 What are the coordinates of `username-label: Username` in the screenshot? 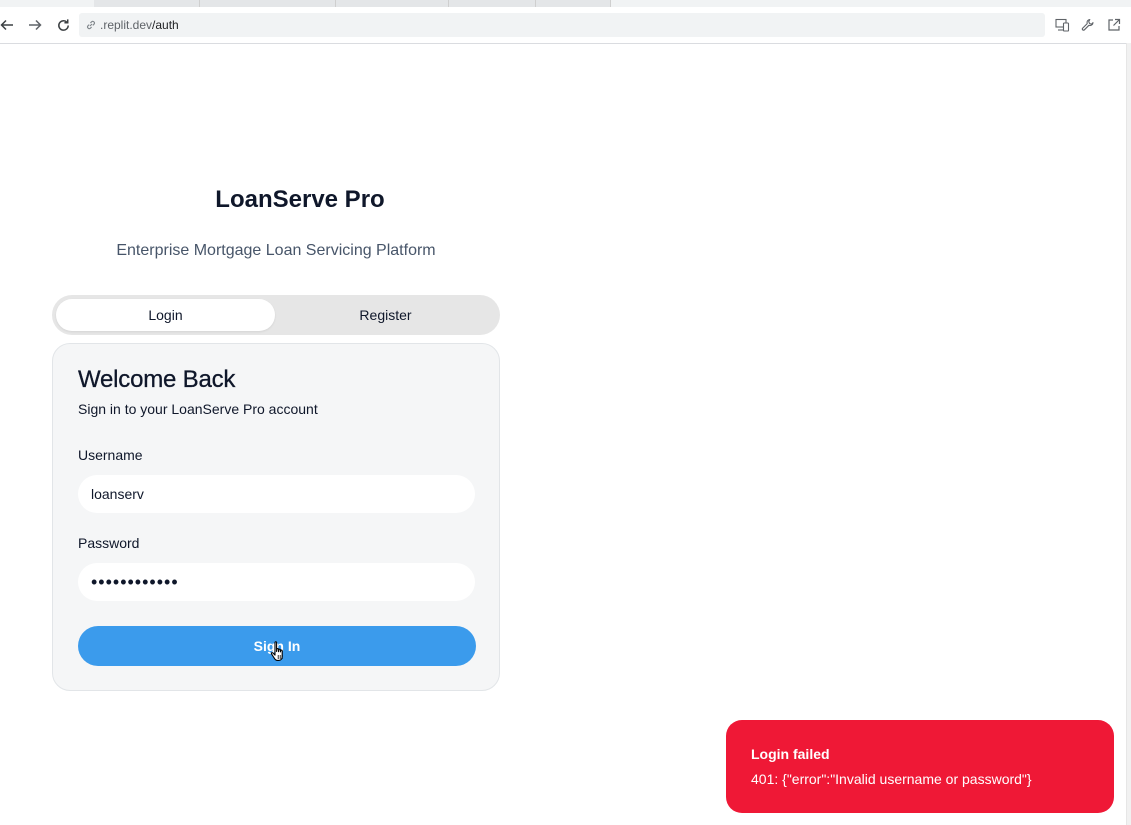 It's located at (110, 455).